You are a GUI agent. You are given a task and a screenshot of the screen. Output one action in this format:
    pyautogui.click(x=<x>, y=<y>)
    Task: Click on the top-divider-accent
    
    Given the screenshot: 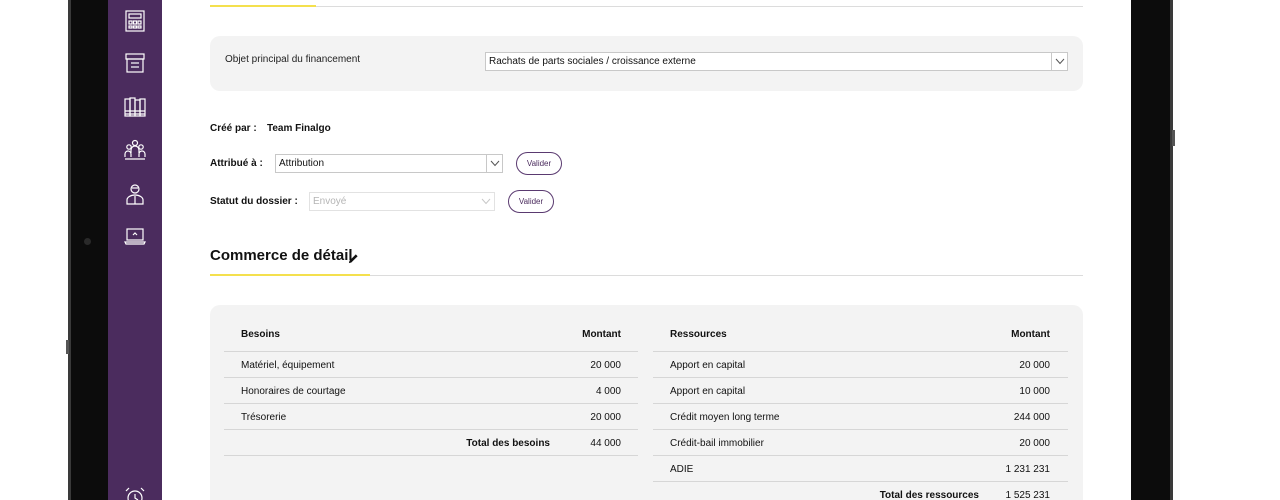 What is the action you would take?
    pyautogui.click(x=263, y=6)
    